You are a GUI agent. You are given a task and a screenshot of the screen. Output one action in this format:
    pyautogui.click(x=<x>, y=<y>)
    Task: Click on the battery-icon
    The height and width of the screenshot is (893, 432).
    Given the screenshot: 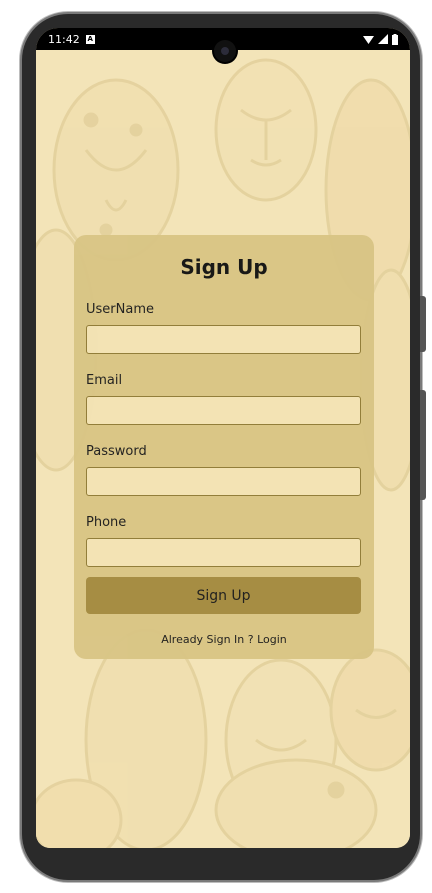 What is the action you would take?
    pyautogui.click(x=395, y=39)
    